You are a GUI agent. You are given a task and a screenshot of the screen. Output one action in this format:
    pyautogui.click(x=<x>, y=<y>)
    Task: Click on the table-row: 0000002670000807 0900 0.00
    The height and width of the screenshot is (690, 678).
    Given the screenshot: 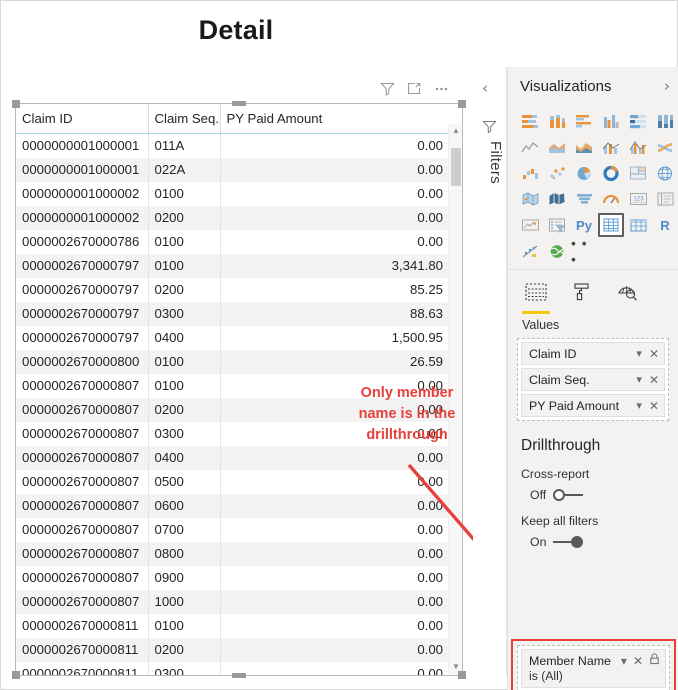 What is the action you would take?
    pyautogui.click(x=232, y=577)
    